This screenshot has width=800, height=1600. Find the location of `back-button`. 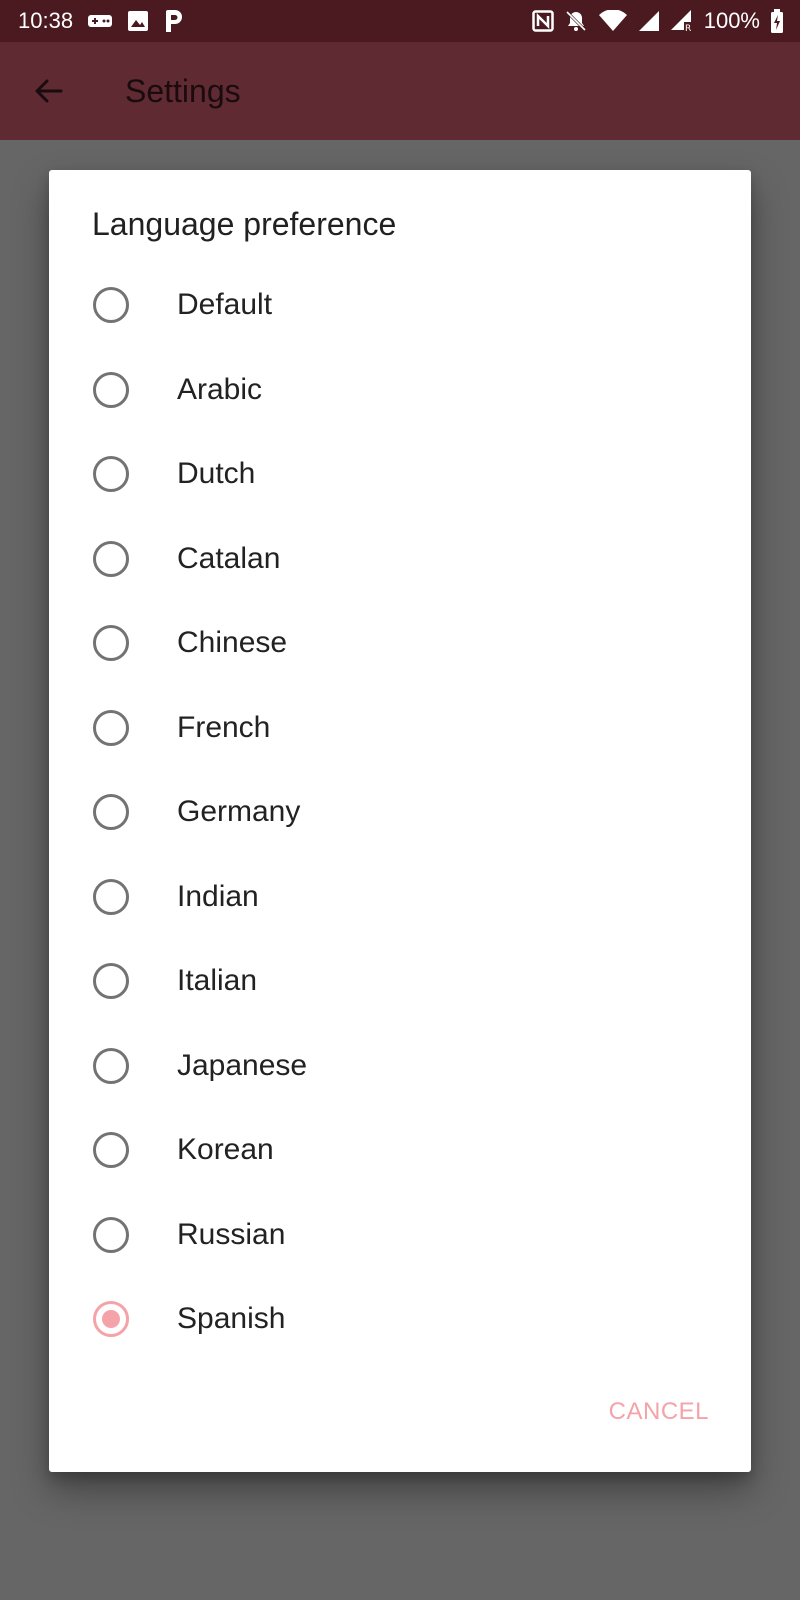

back-button is located at coordinates (49, 91).